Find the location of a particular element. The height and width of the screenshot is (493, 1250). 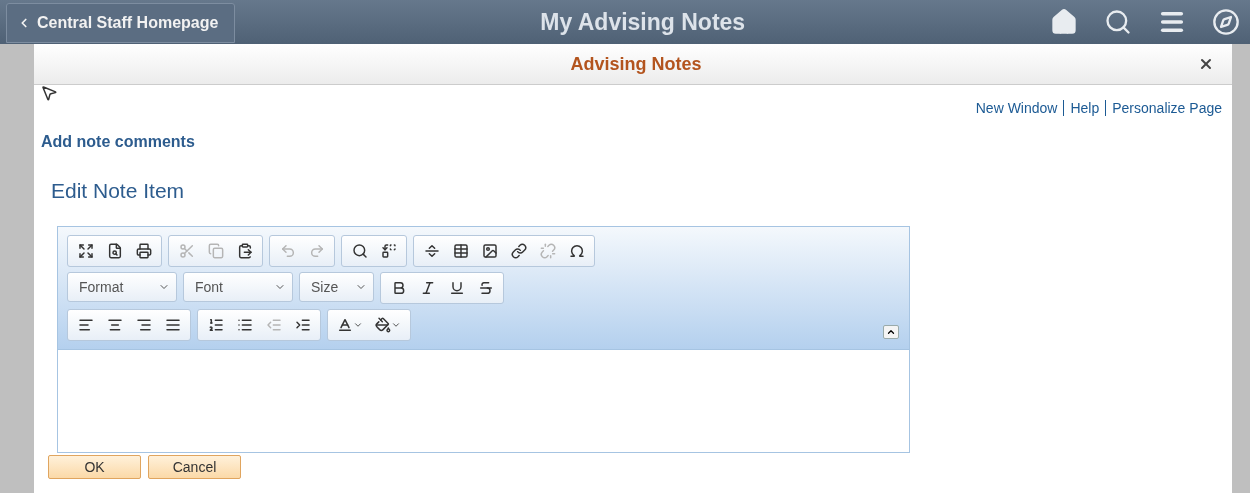

ok-button: OK is located at coordinates (94, 467).